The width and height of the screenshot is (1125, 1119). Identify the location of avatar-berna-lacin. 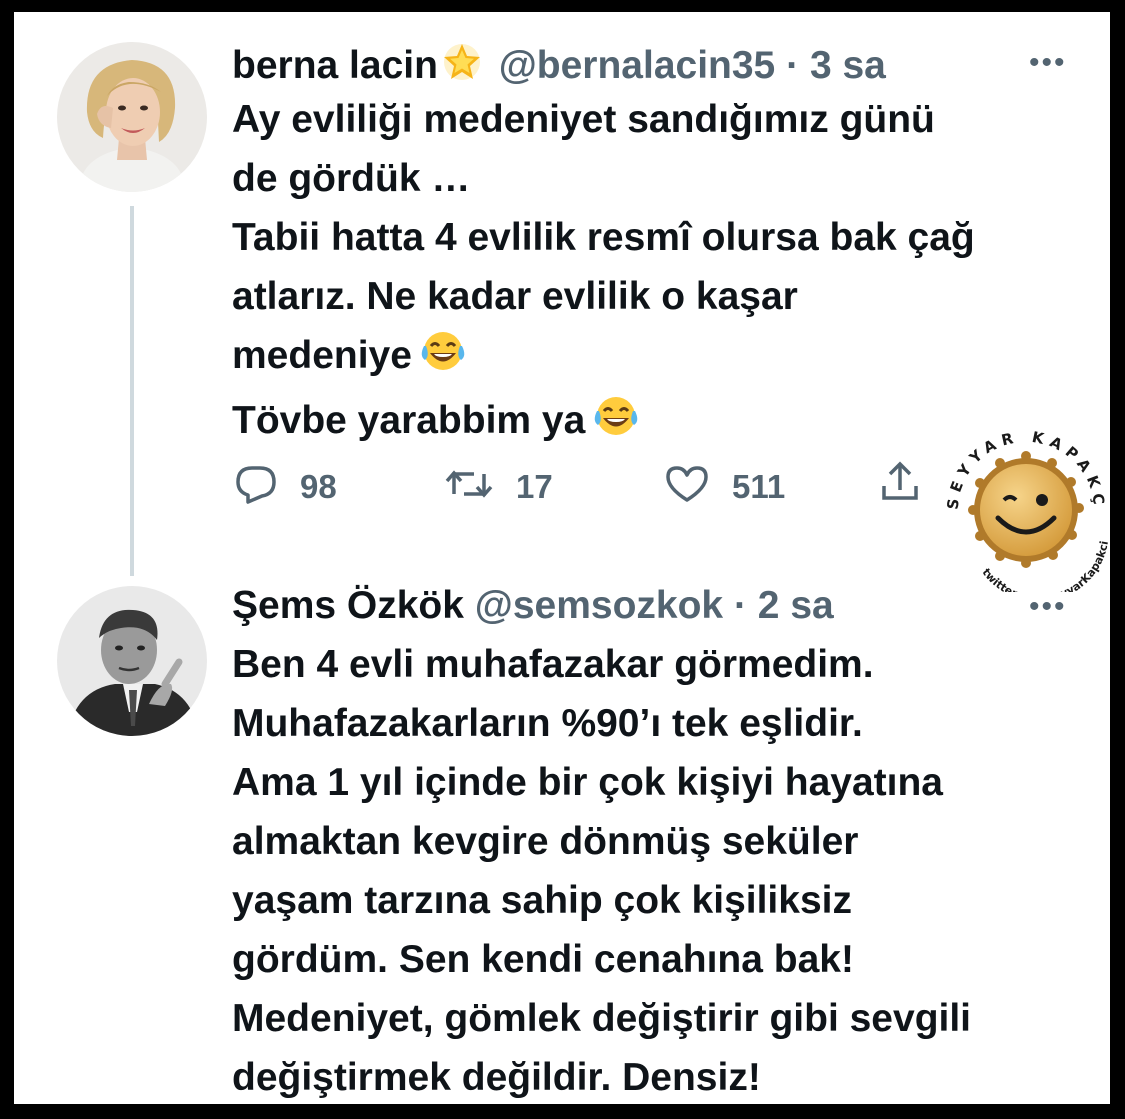
(132, 117).